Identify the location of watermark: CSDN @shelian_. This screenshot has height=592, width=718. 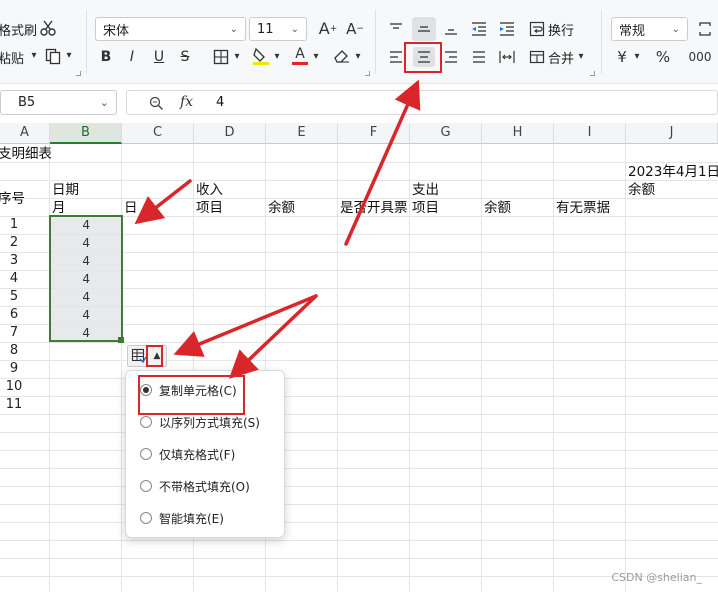
(656, 577).